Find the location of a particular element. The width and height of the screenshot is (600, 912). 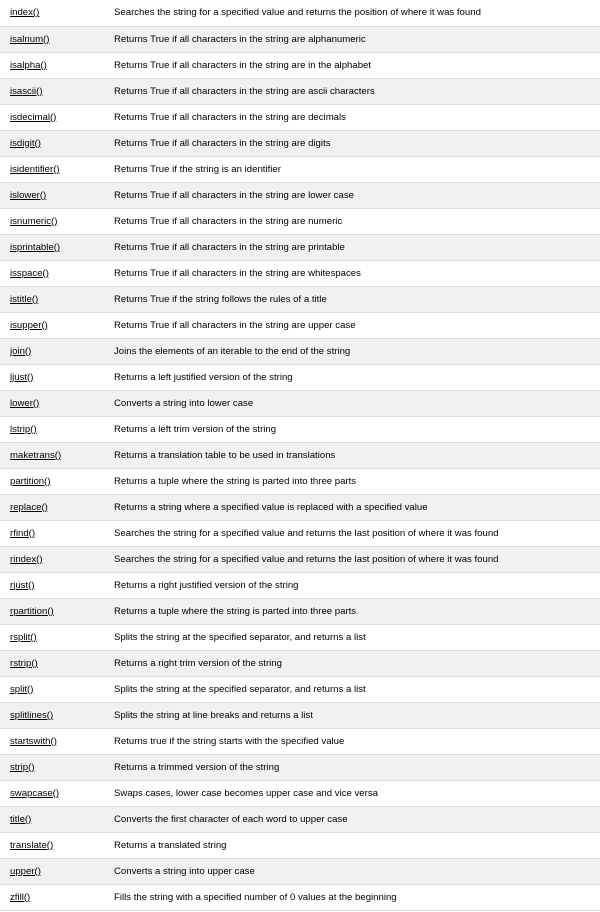

method-link: isdigit() is located at coordinates (25, 143).